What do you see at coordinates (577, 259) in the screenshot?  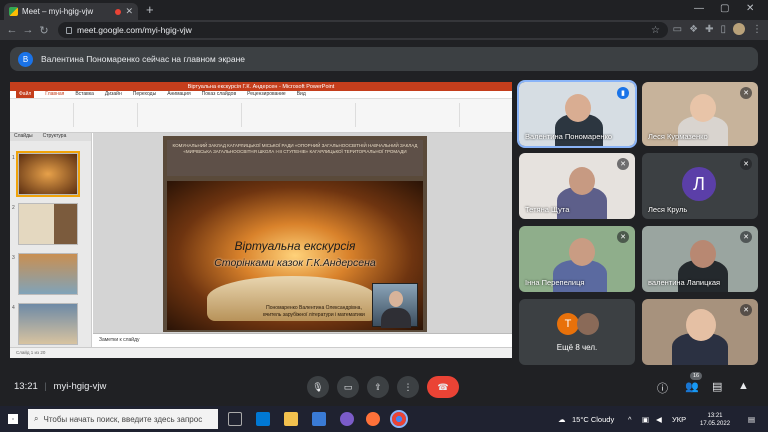 I see `participant-tile: ✕ Інна Перепелиця` at bounding box center [577, 259].